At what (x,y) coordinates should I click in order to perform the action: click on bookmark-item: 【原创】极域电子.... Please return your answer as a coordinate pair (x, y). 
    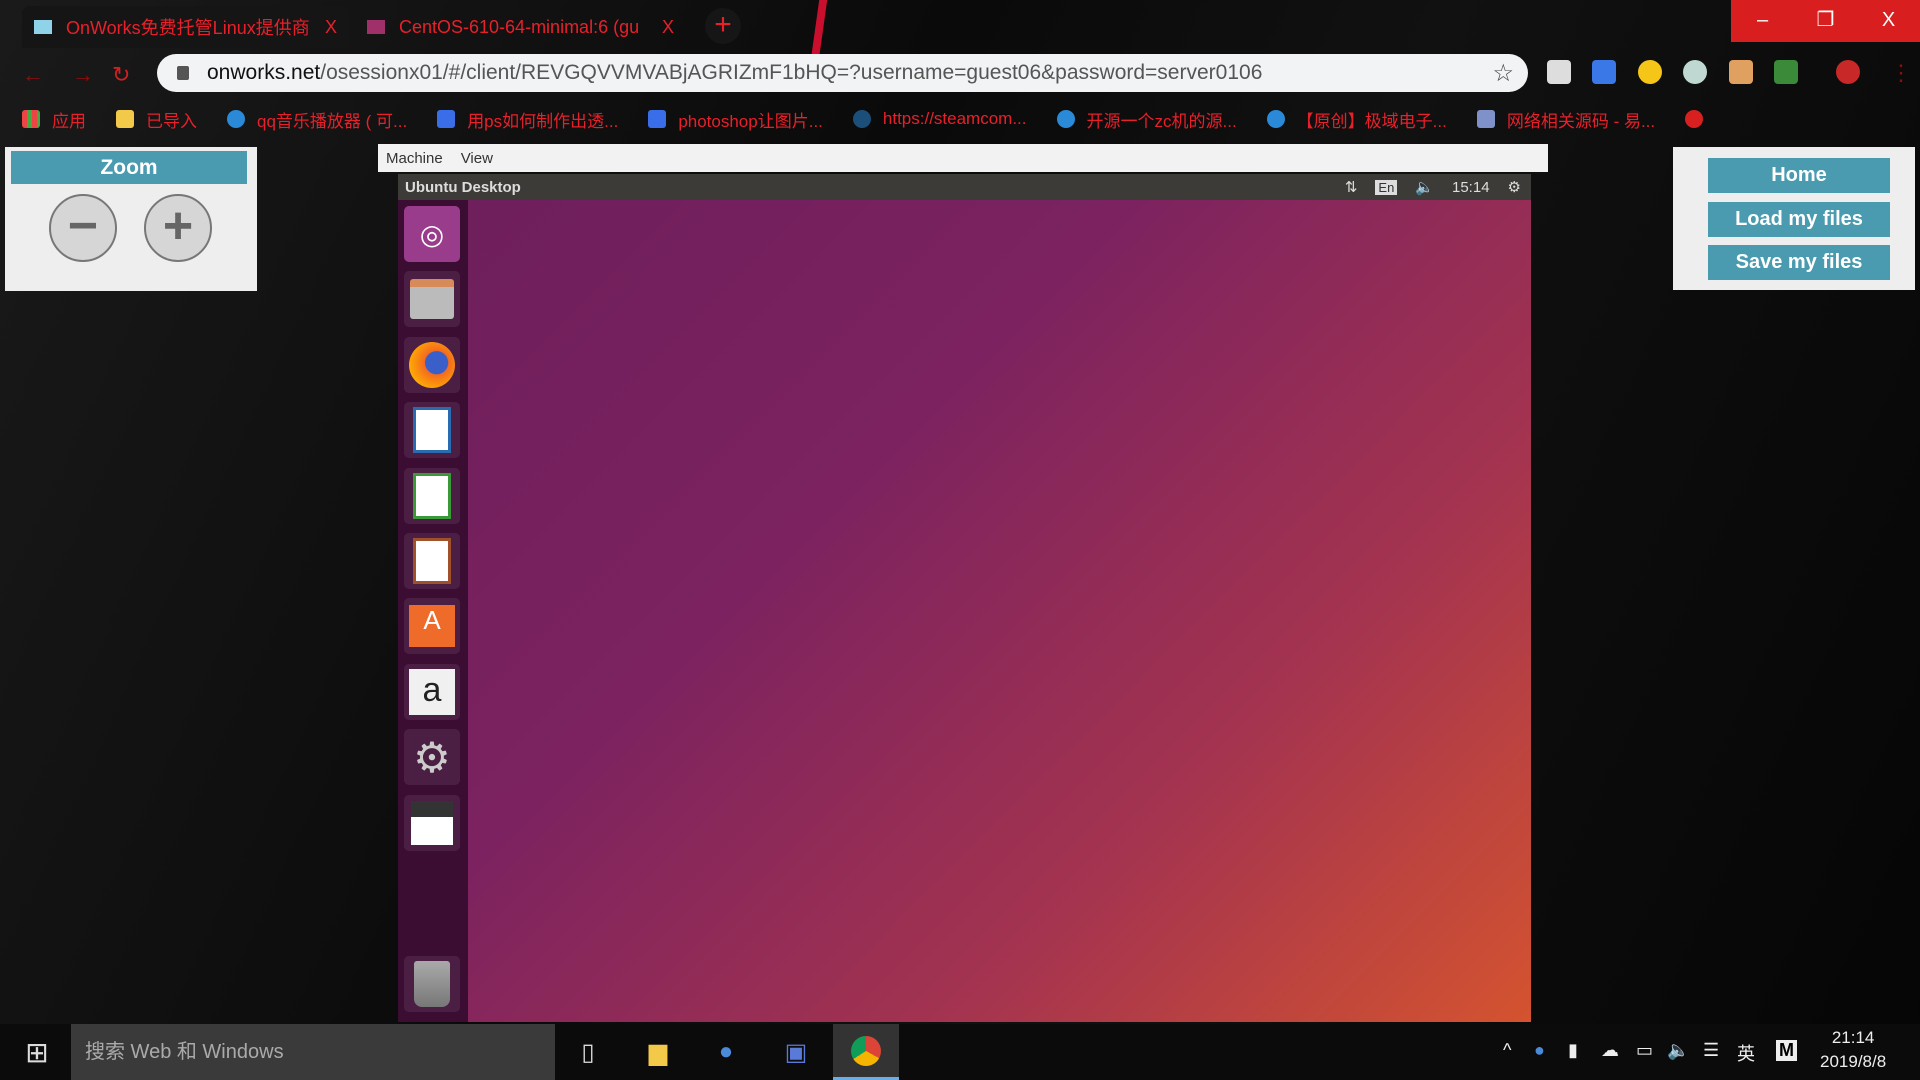
    Looking at the image, I should click on (1356, 119).